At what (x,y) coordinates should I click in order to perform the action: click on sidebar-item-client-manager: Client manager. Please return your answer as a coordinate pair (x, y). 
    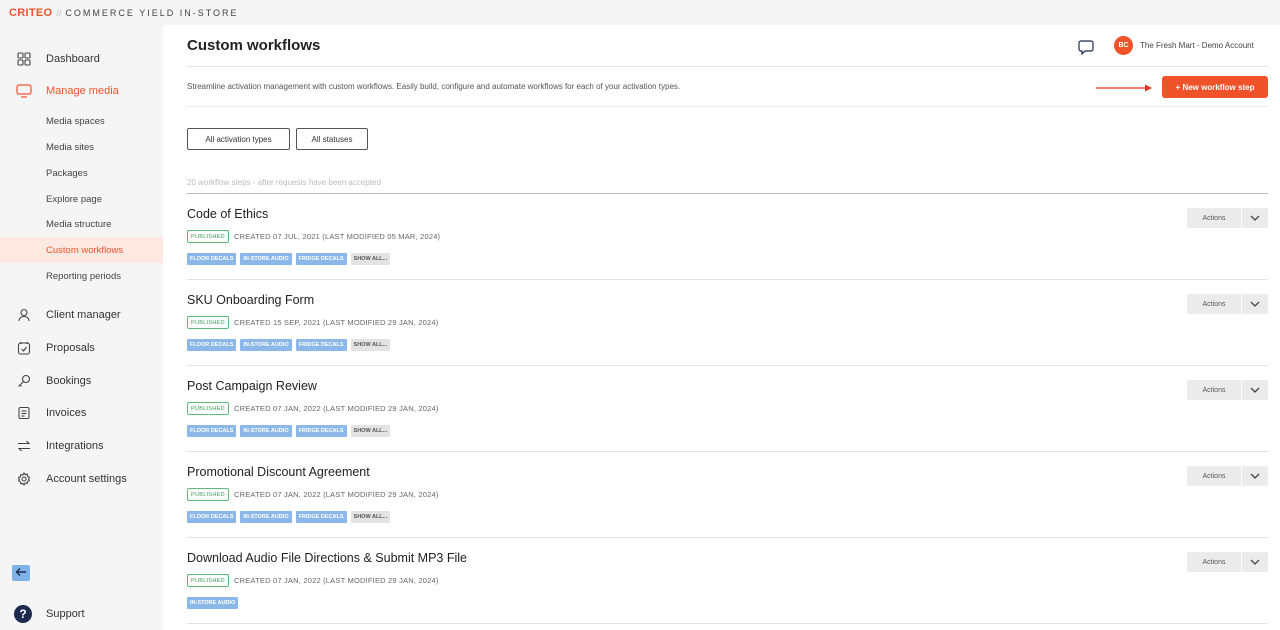
    Looking at the image, I should click on (81, 315).